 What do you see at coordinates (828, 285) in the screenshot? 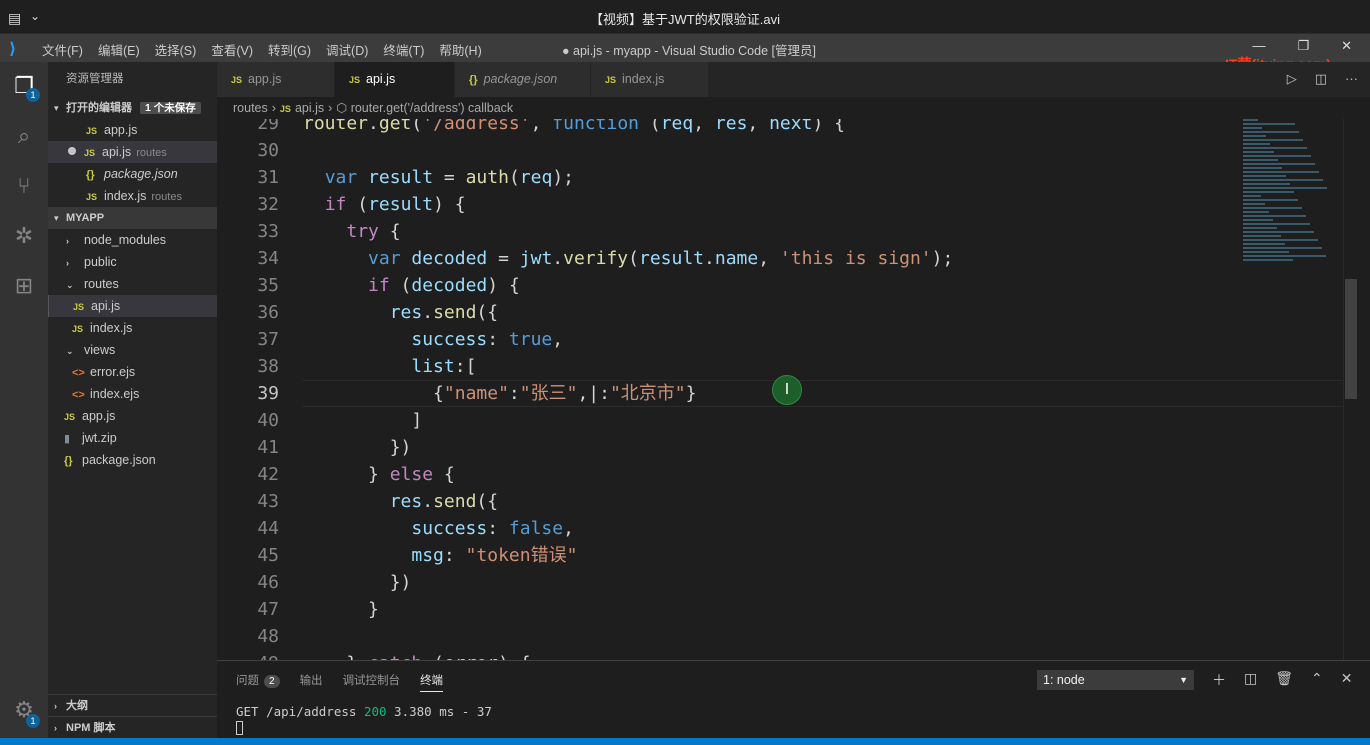
I see `code-line: if (decoded) {` at bounding box center [828, 285].